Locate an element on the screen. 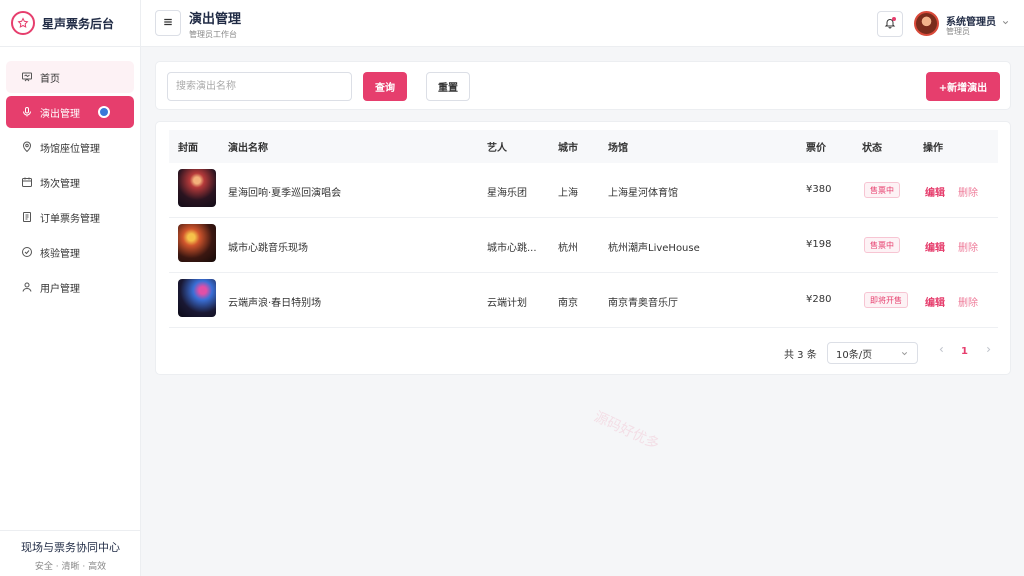 Image resolution: width=1024 pixels, height=576 pixels. sidebar-item-verification: 核验管理 is located at coordinates (70, 252).